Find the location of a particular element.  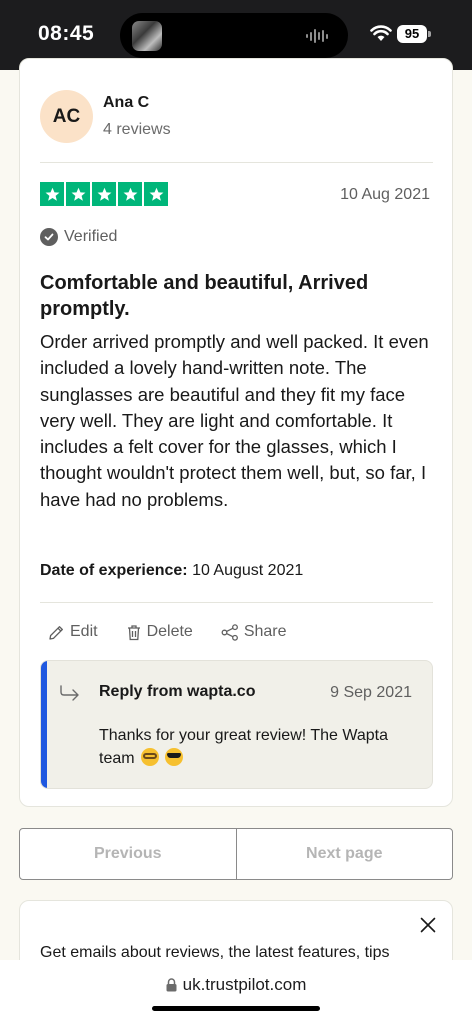

reply-from: Reply from wapta.co is located at coordinates (177, 691).